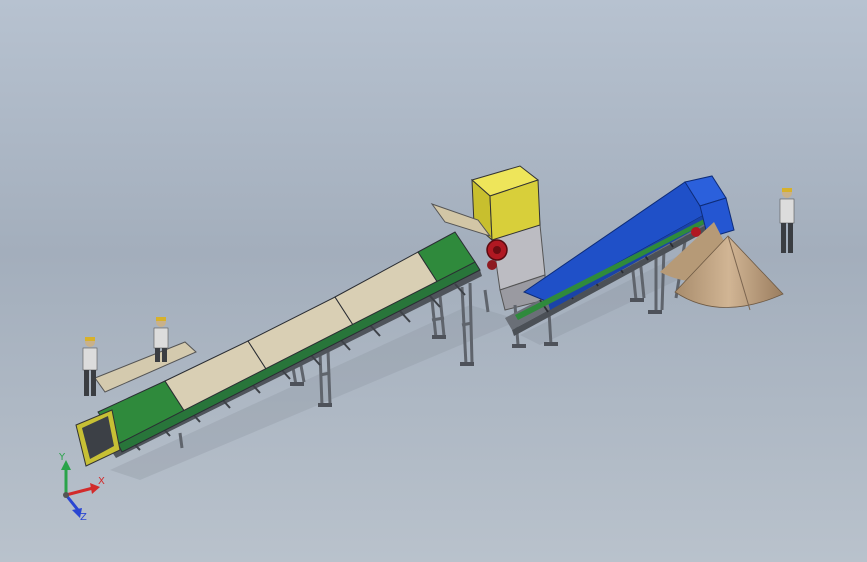 The width and height of the screenshot is (867, 562). What do you see at coordinates (98, 438) in the screenshot?
I see `tail-loading-box` at bounding box center [98, 438].